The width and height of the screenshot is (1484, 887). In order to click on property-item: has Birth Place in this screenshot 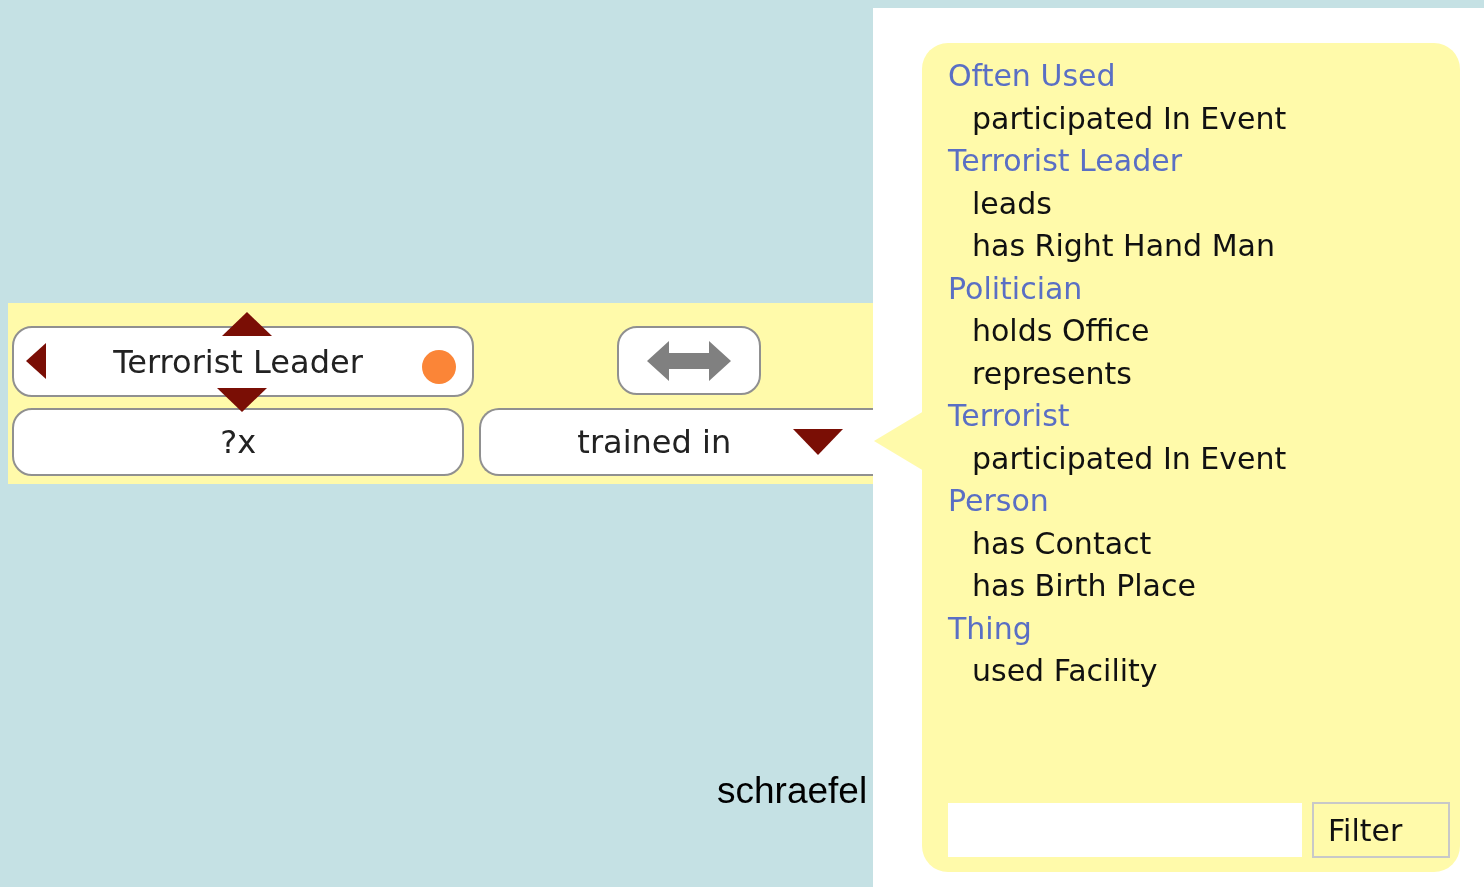, I will do `click(1199, 586)`.